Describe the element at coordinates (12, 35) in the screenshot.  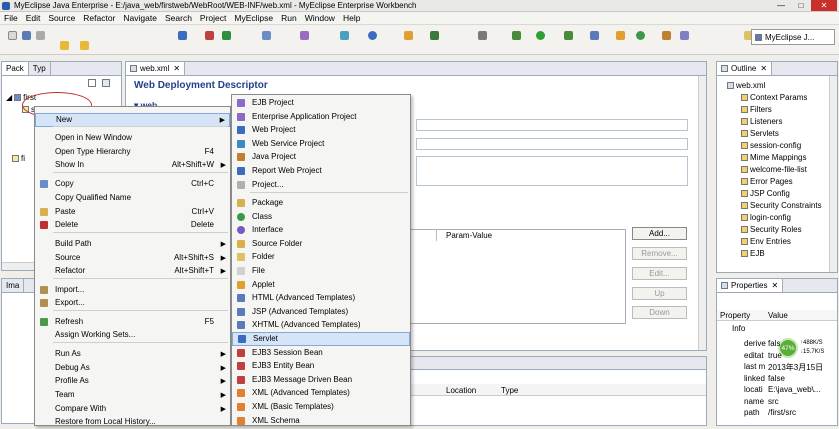
I see `new-icon` at that location.